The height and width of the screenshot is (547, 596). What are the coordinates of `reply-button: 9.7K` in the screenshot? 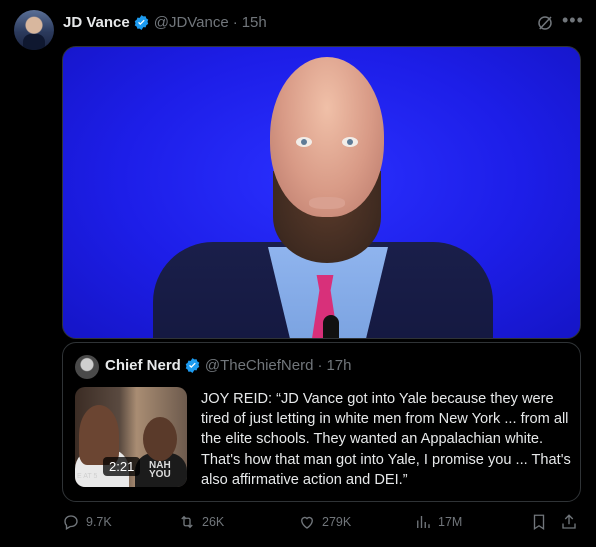 It's located at (87, 522).